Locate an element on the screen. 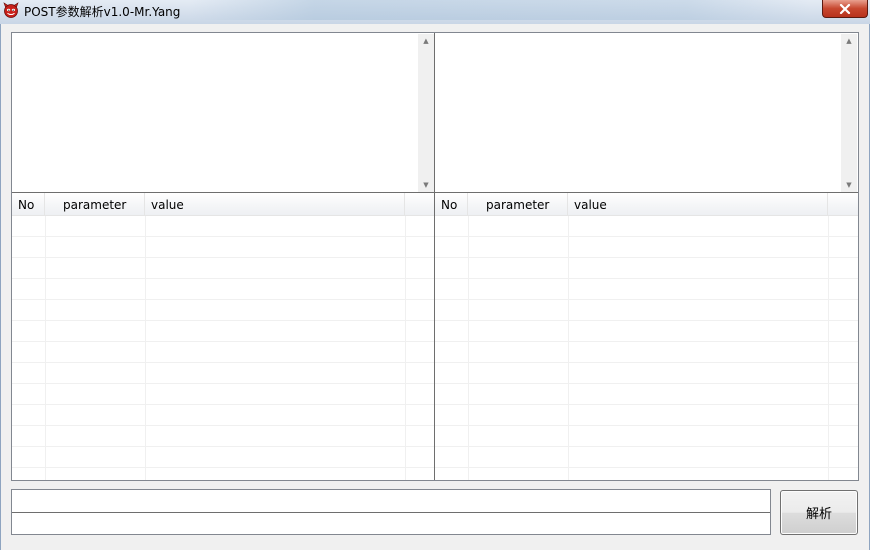 The width and height of the screenshot is (870, 550). right-input-scrollbar: ▲ ▼ is located at coordinates (849, 113).